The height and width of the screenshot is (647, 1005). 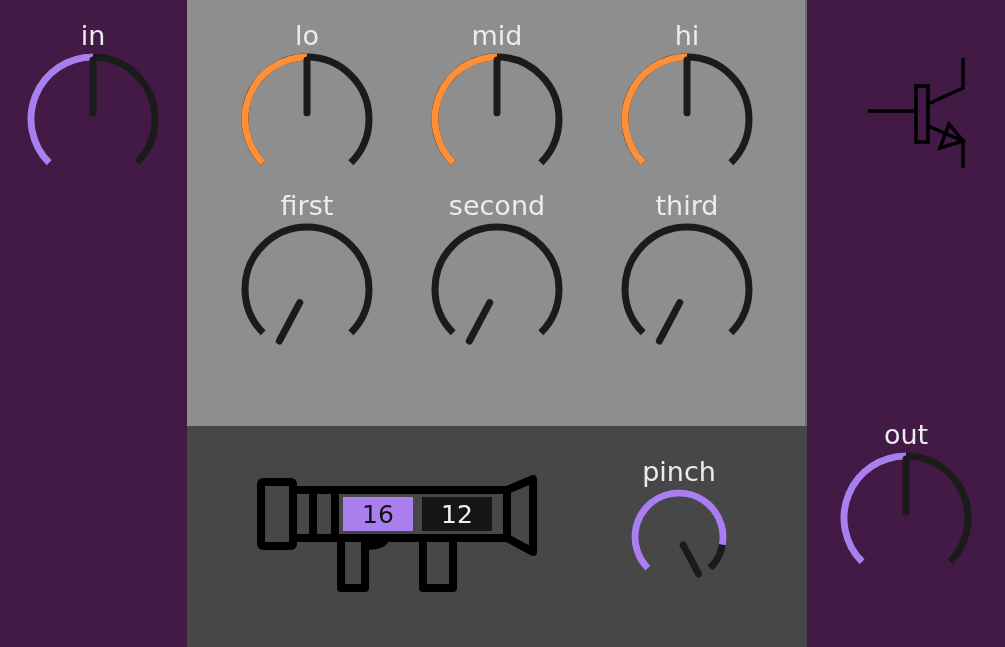 What do you see at coordinates (687, 206) in the screenshot?
I see `knob-label: third` at bounding box center [687, 206].